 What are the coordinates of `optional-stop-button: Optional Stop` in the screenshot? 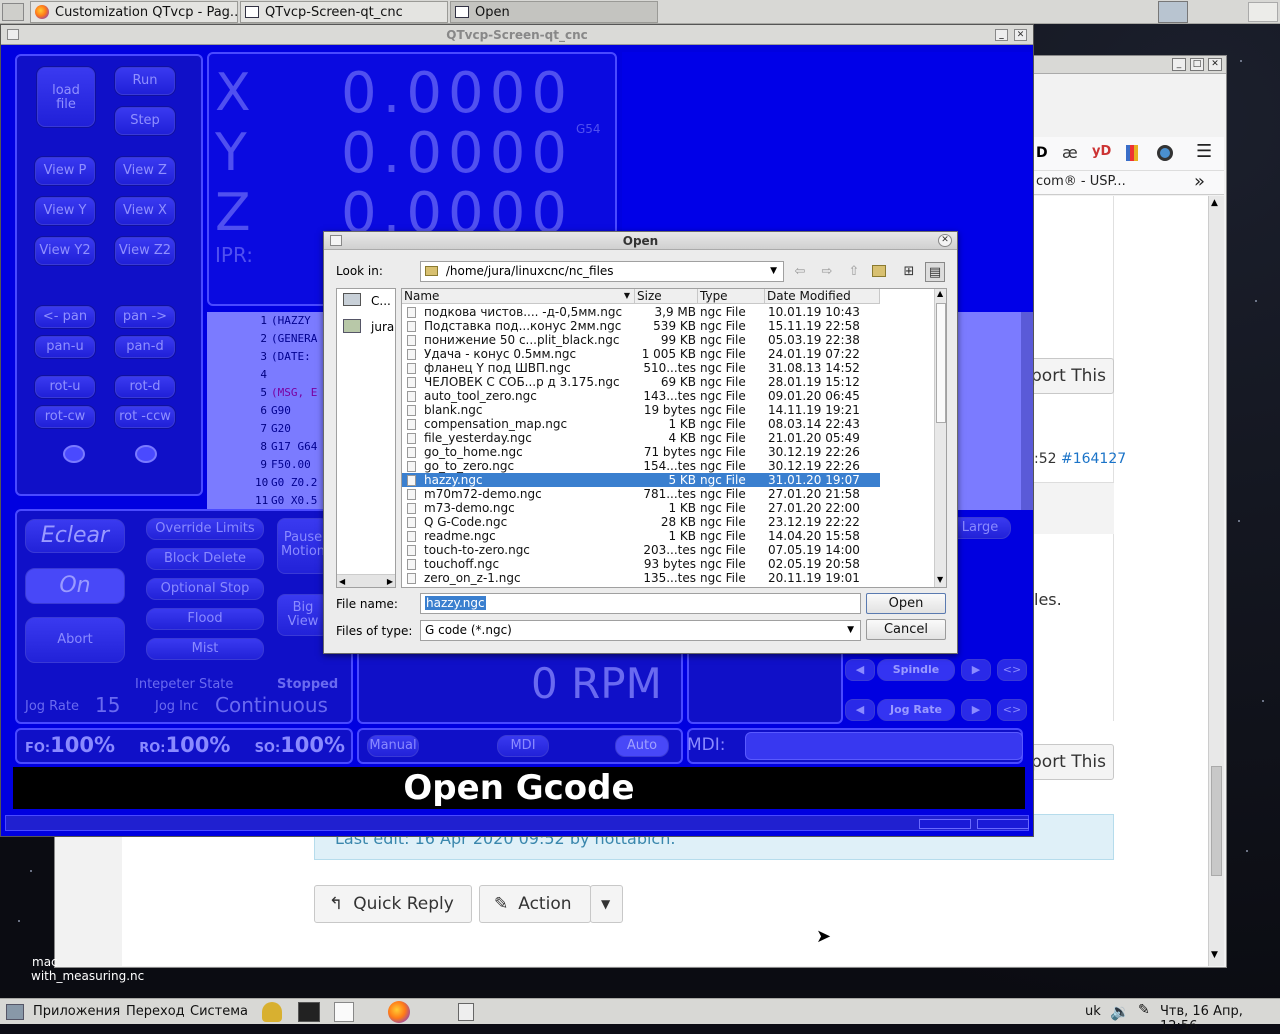 It's located at (205, 589).